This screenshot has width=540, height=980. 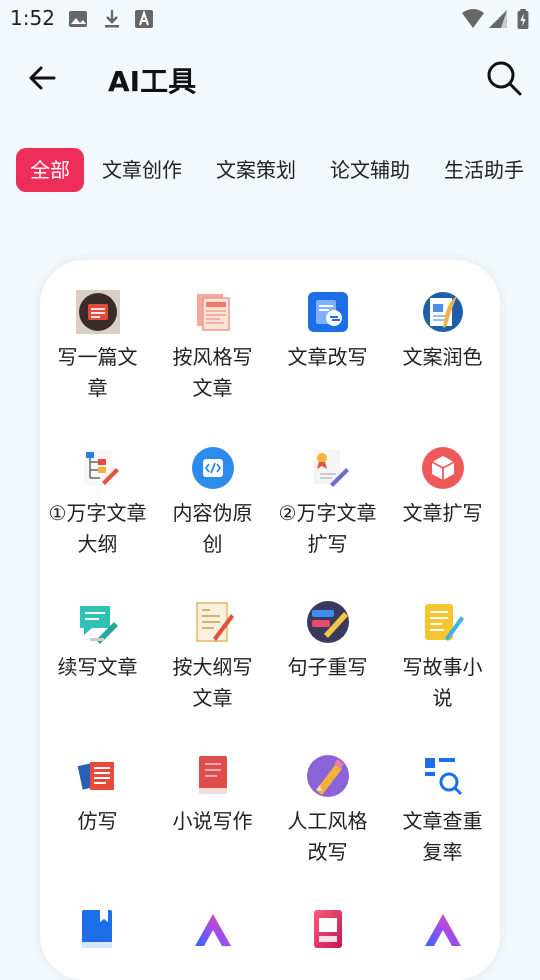 What do you see at coordinates (212, 775) in the screenshot?
I see `red-book-icon` at bounding box center [212, 775].